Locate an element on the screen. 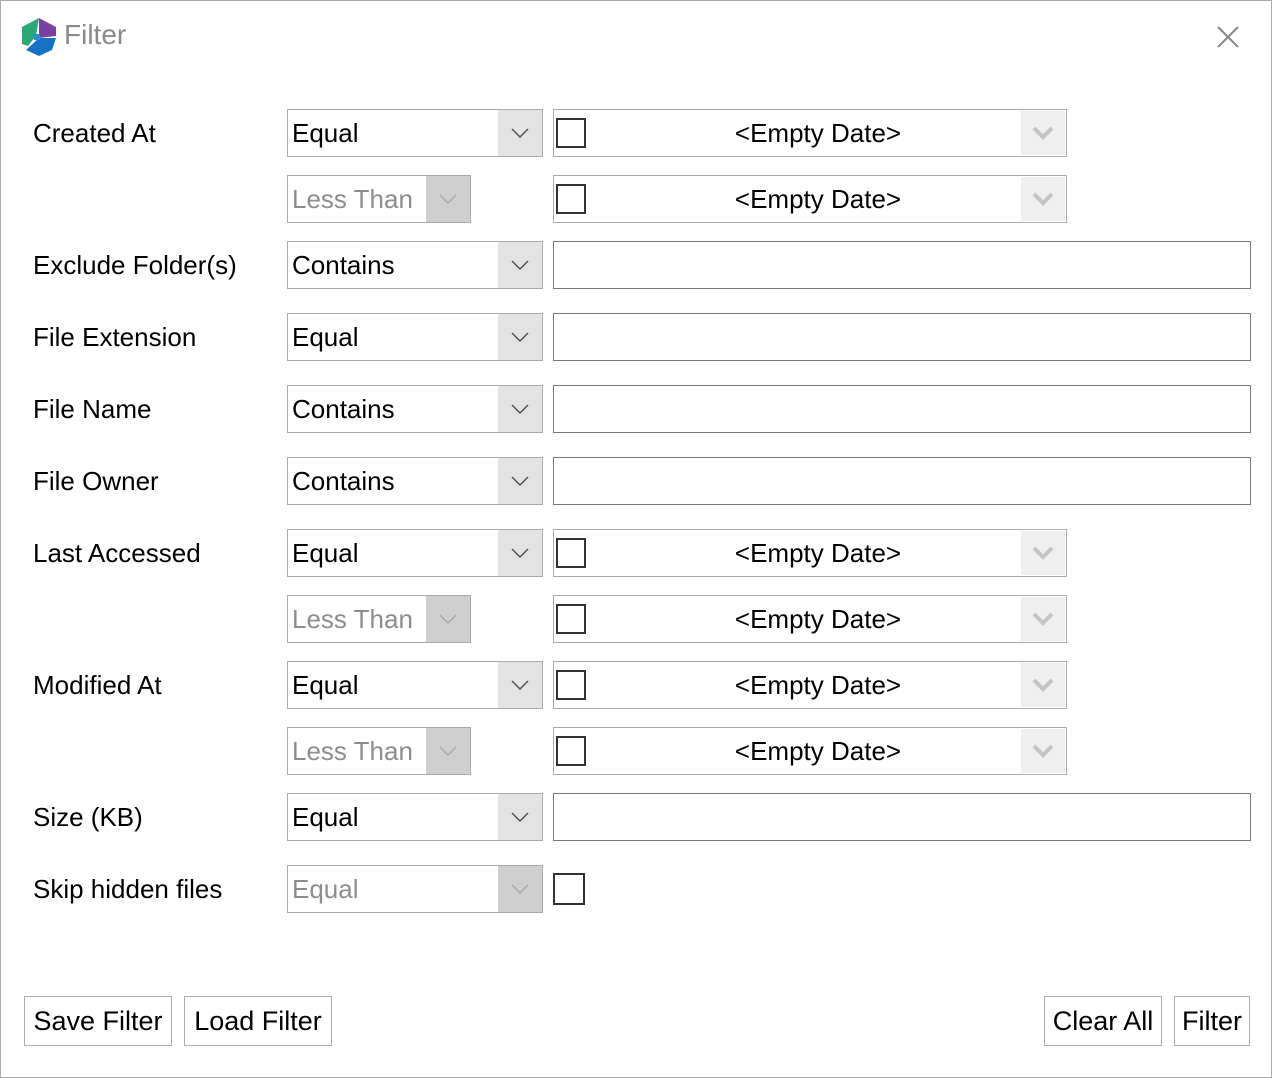 The image size is (1272, 1078). file-owner-operator-select: Contains is located at coordinates (415, 481).